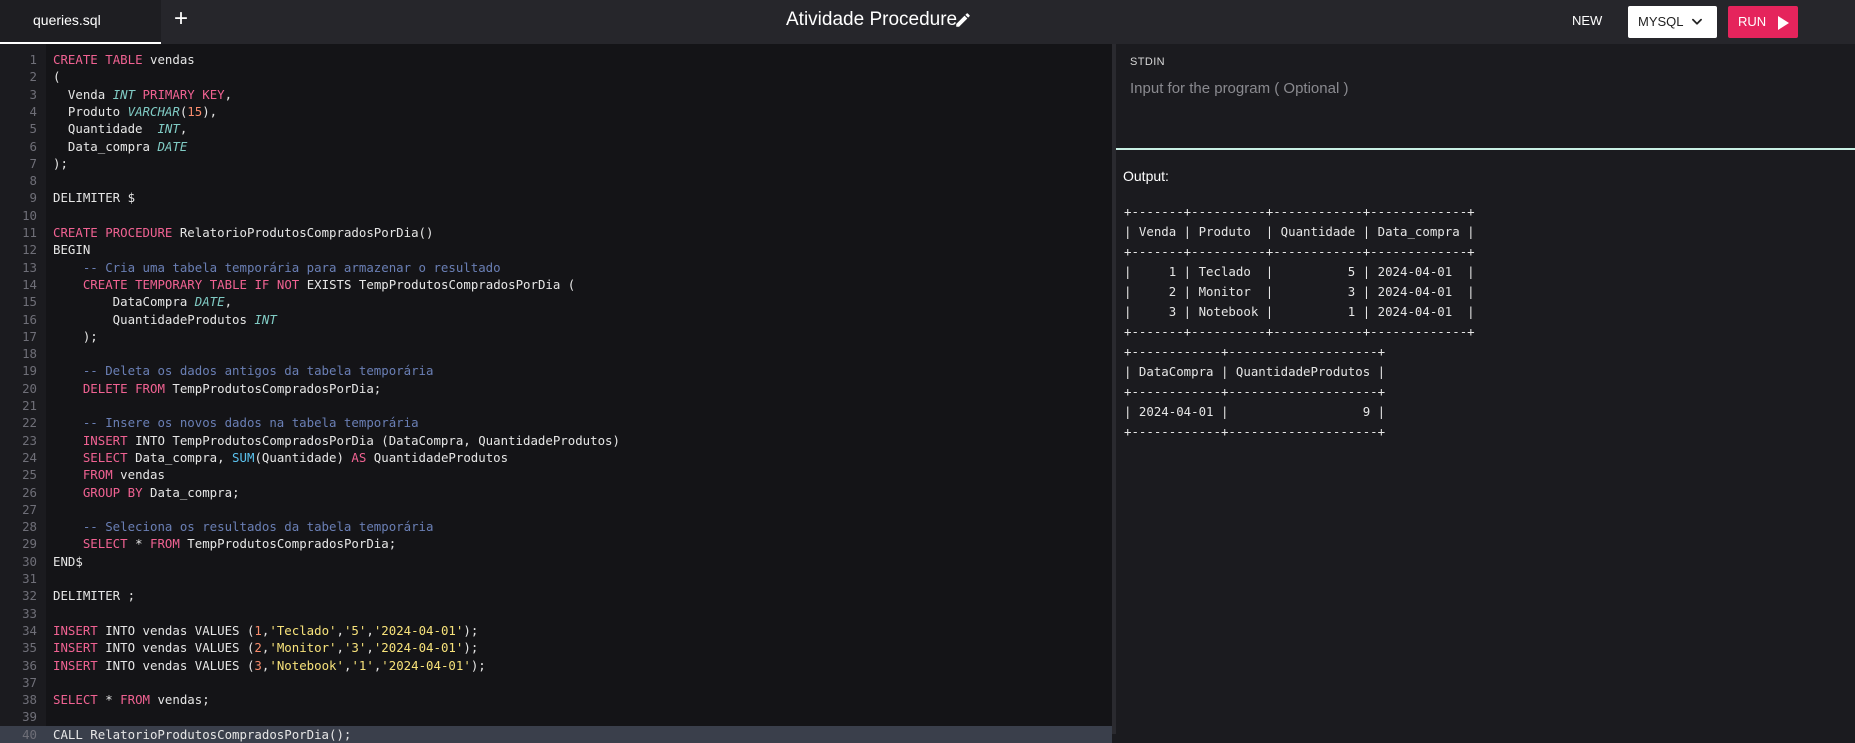 Image resolution: width=1855 pixels, height=743 pixels. Describe the element at coordinates (29, 215) in the screenshot. I see `line-number: 10` at that location.